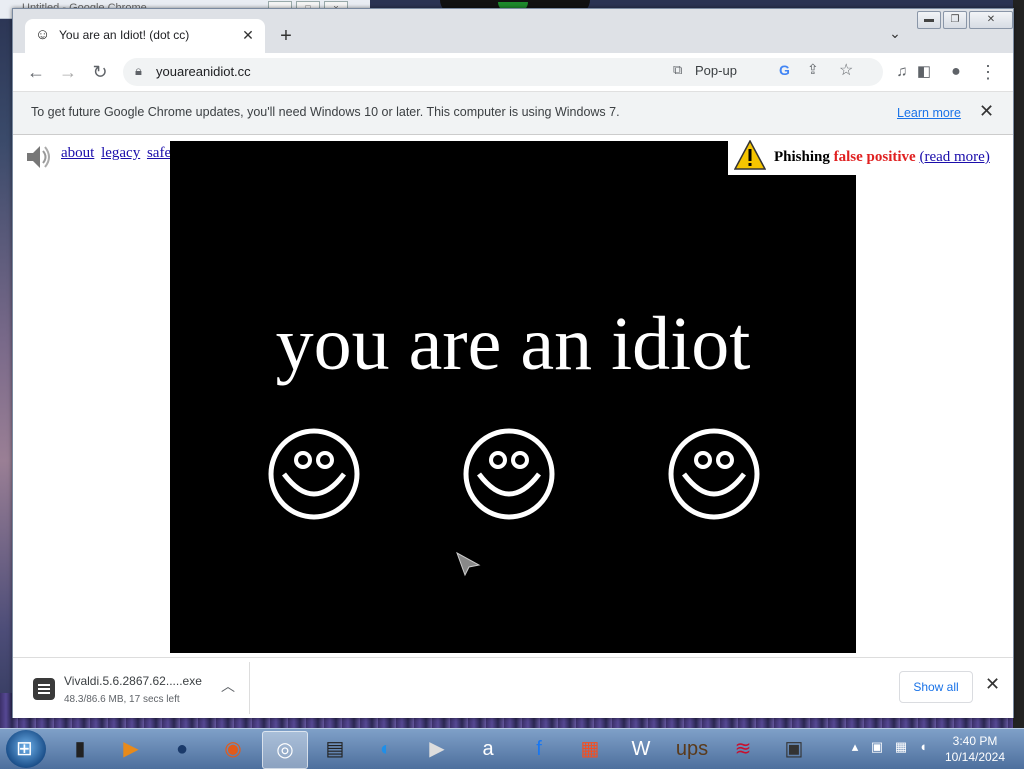 The width and height of the screenshot is (1024, 769). I want to click on mouse-cursor-icon, so click(468, 564).